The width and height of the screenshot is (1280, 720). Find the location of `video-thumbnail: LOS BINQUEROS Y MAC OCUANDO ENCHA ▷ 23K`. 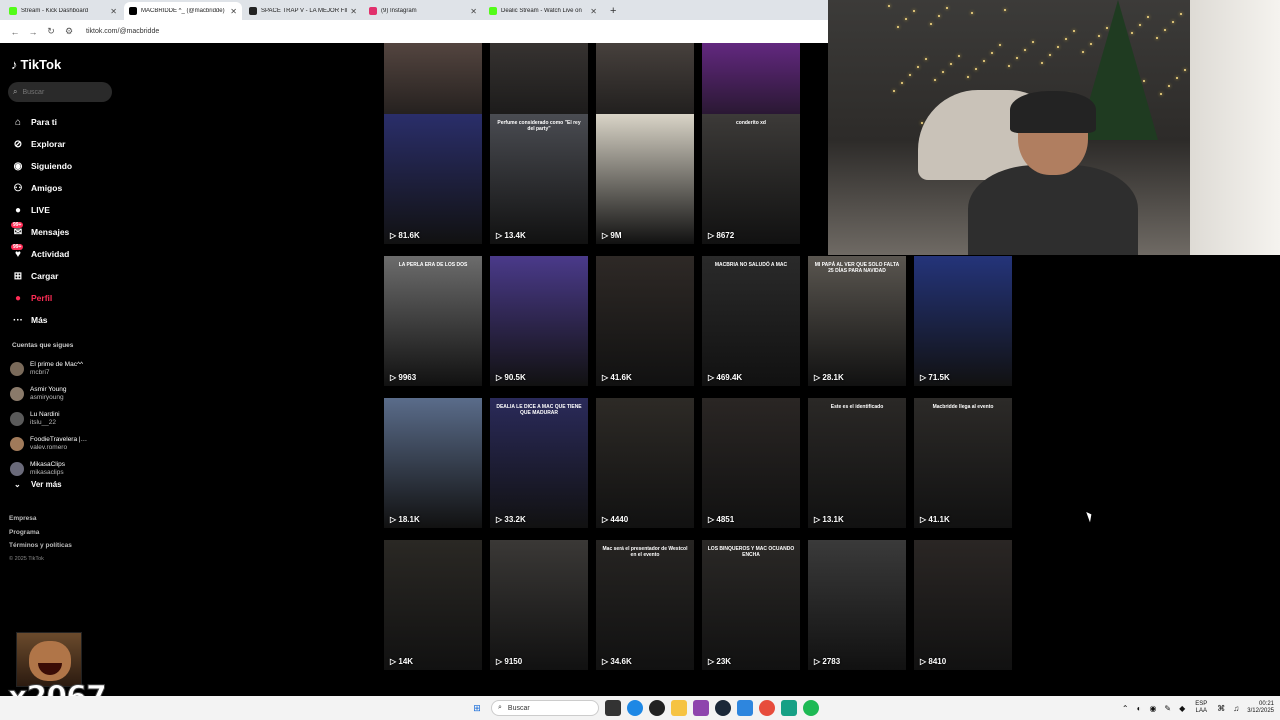

video-thumbnail: LOS BINQUEROS Y MAC OCUANDO ENCHA ▷ 23K is located at coordinates (751, 605).